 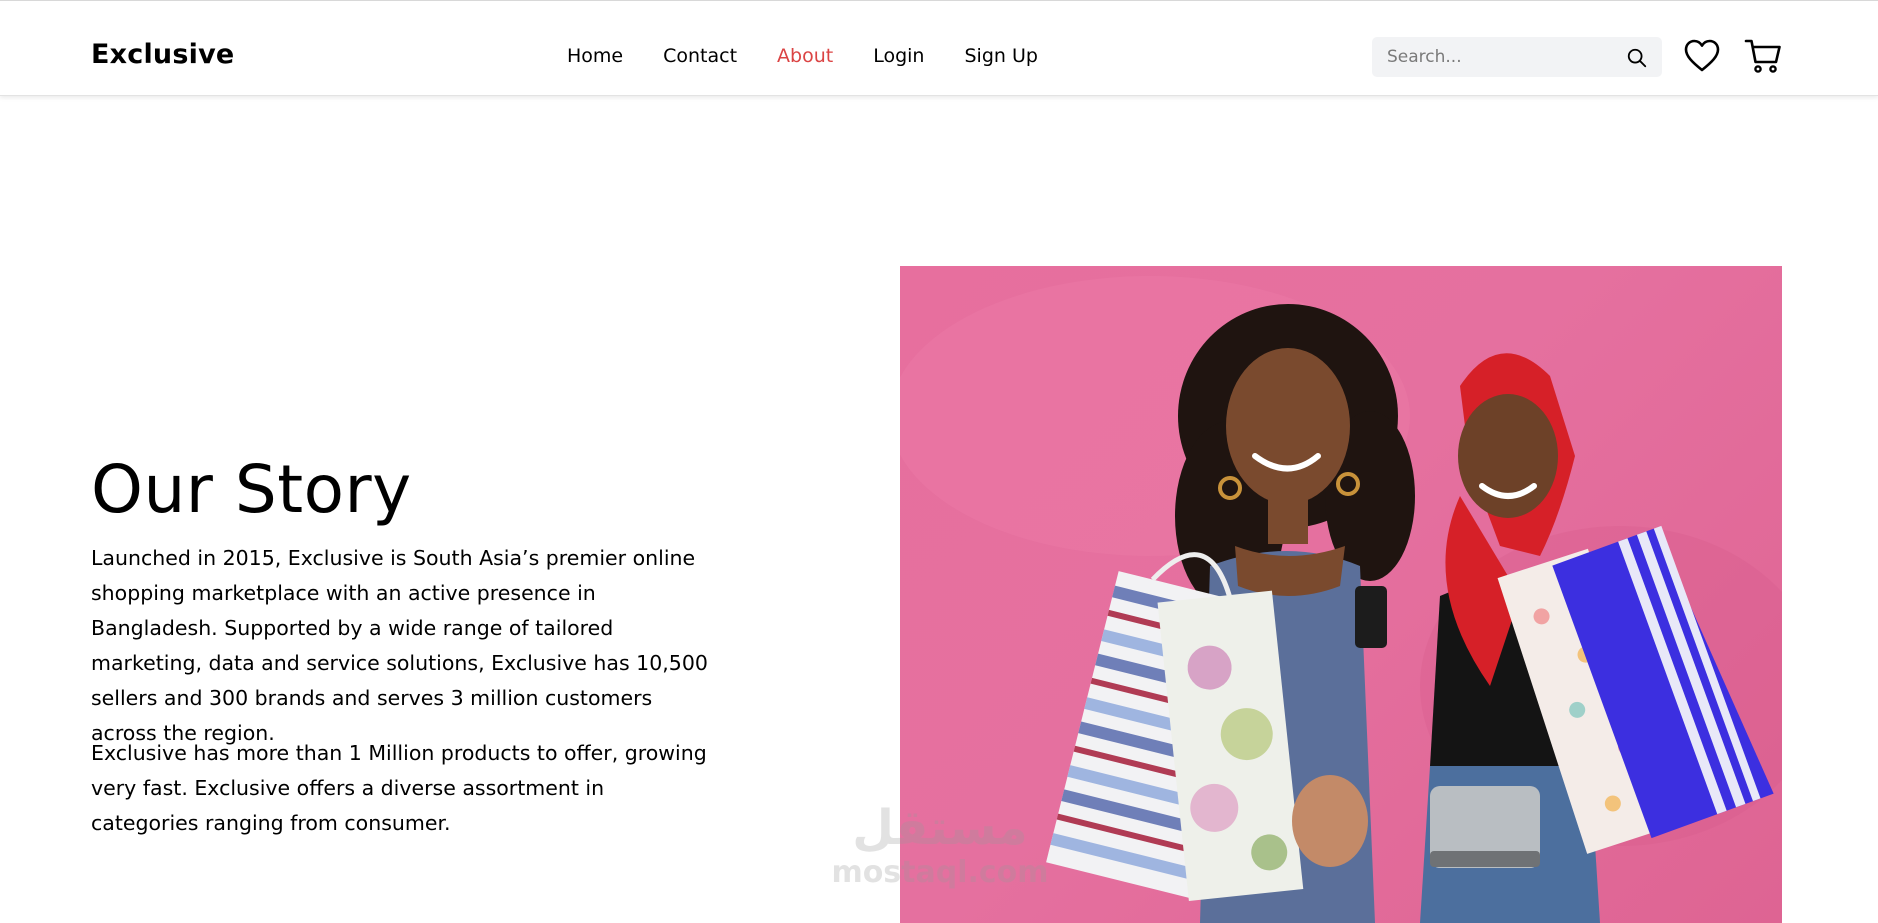 I want to click on main-nav: Home Contact About Login Sign Up, so click(x=822, y=56).